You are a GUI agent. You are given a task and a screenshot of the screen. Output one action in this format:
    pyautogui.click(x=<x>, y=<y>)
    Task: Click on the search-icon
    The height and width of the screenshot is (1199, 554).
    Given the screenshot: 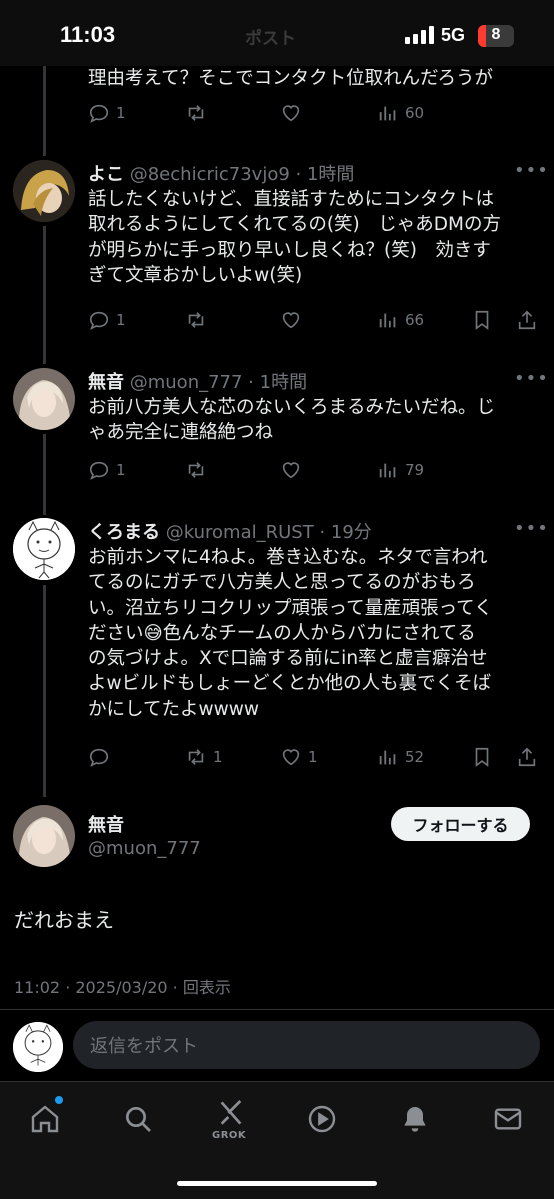 What is the action you would take?
    pyautogui.click(x=138, y=1119)
    